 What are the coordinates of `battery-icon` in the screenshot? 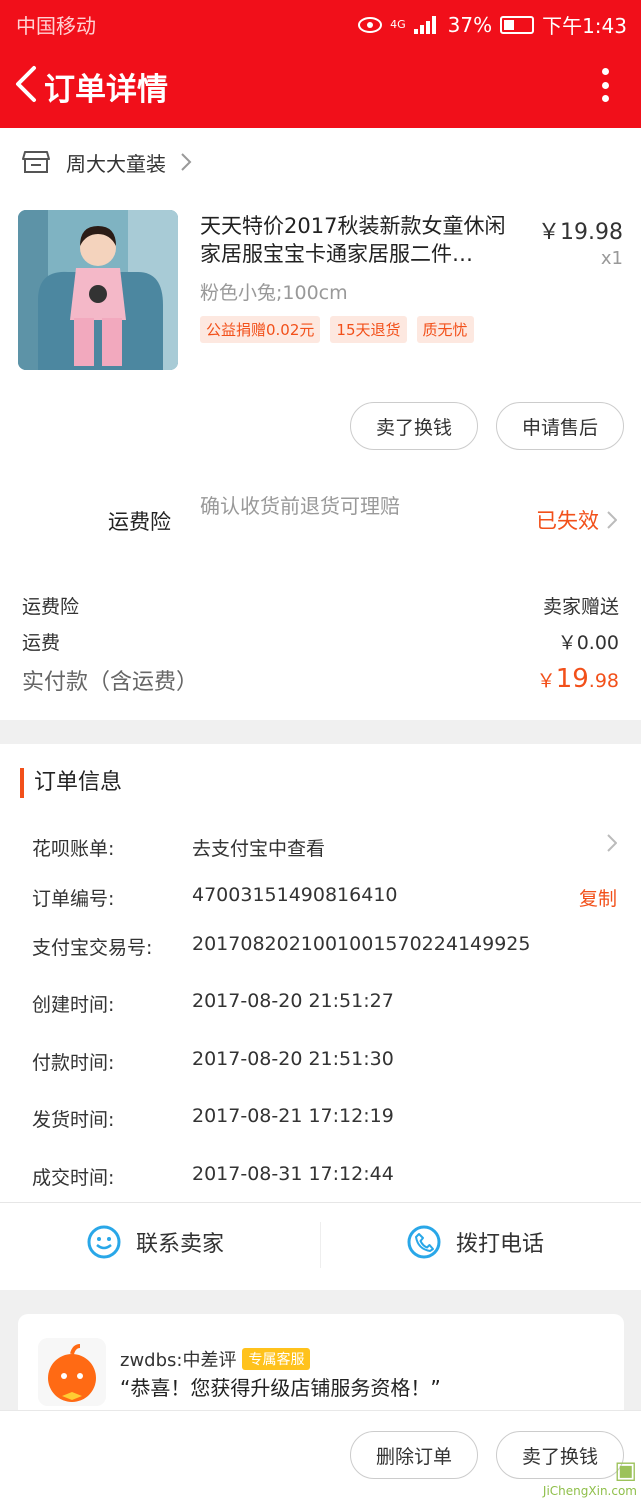 It's located at (517, 24).